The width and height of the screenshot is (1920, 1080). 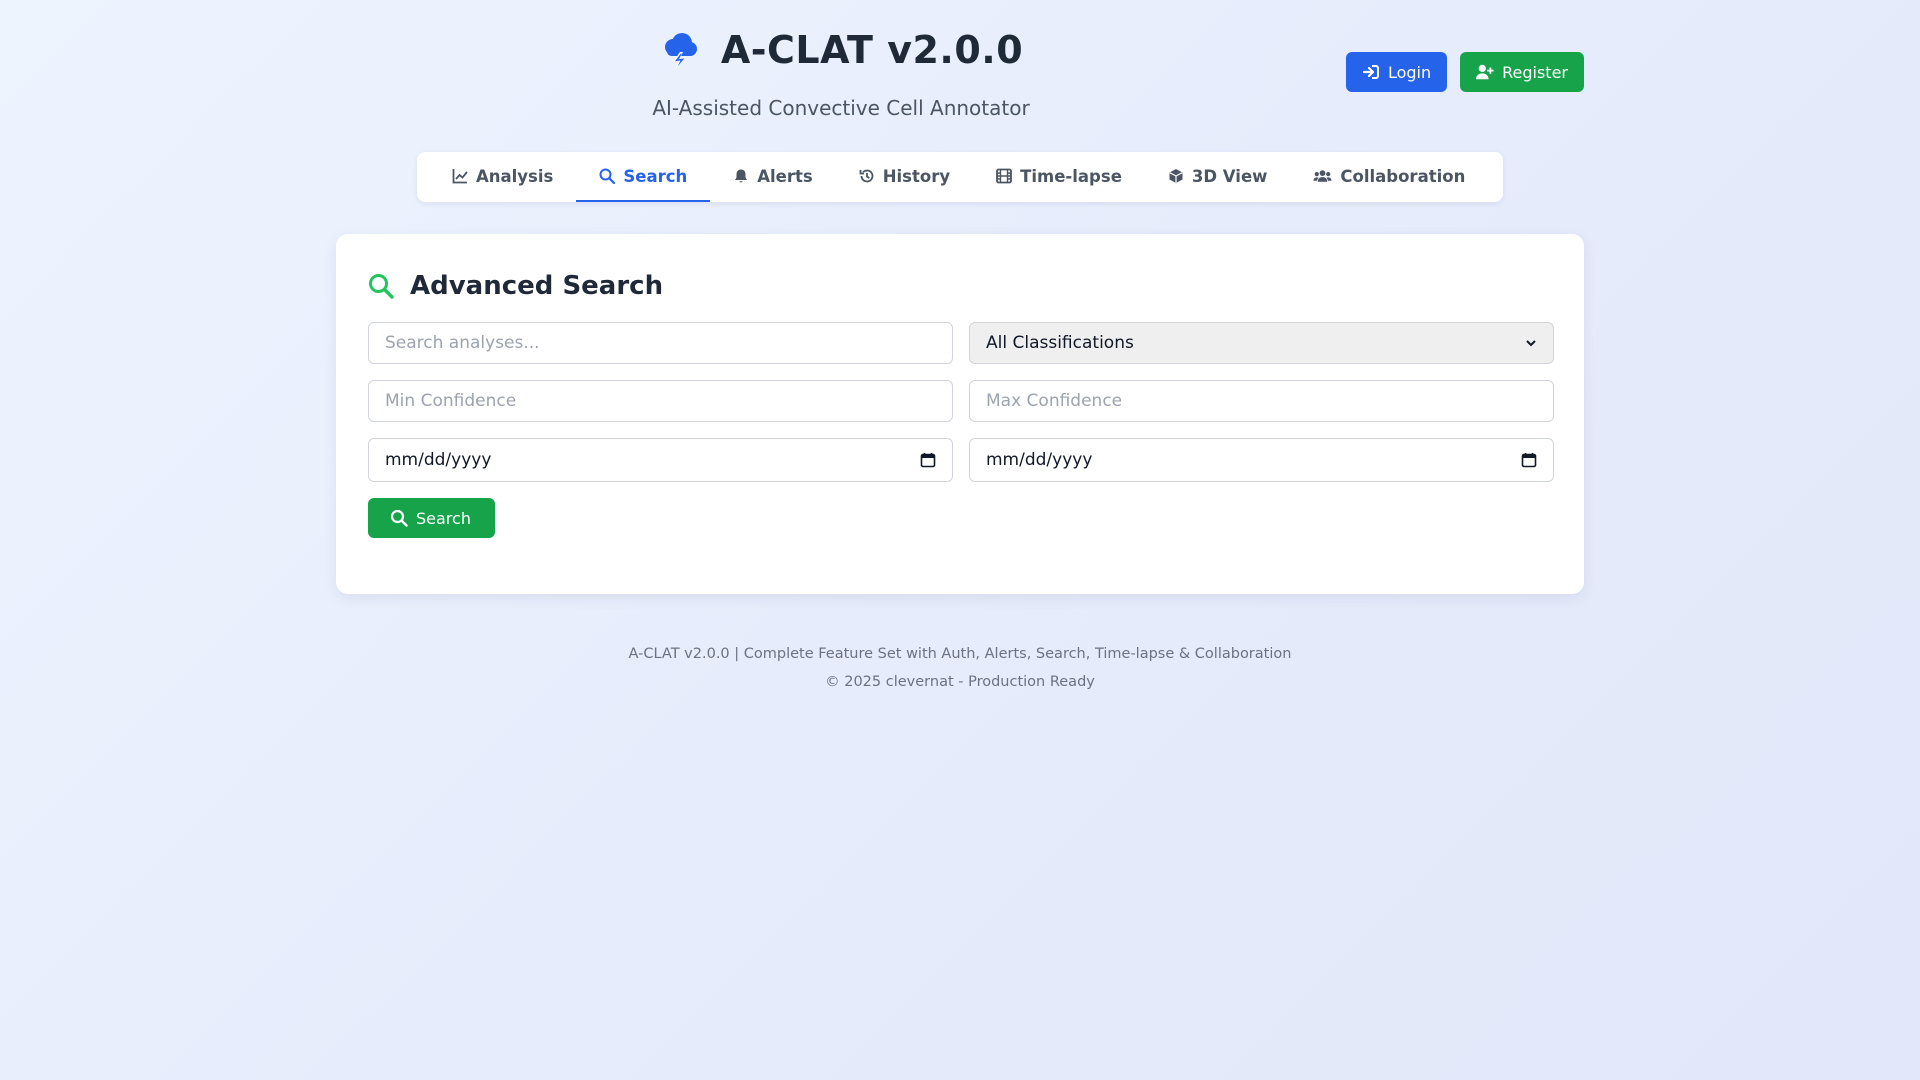 I want to click on cube-icon, so click(x=1176, y=176).